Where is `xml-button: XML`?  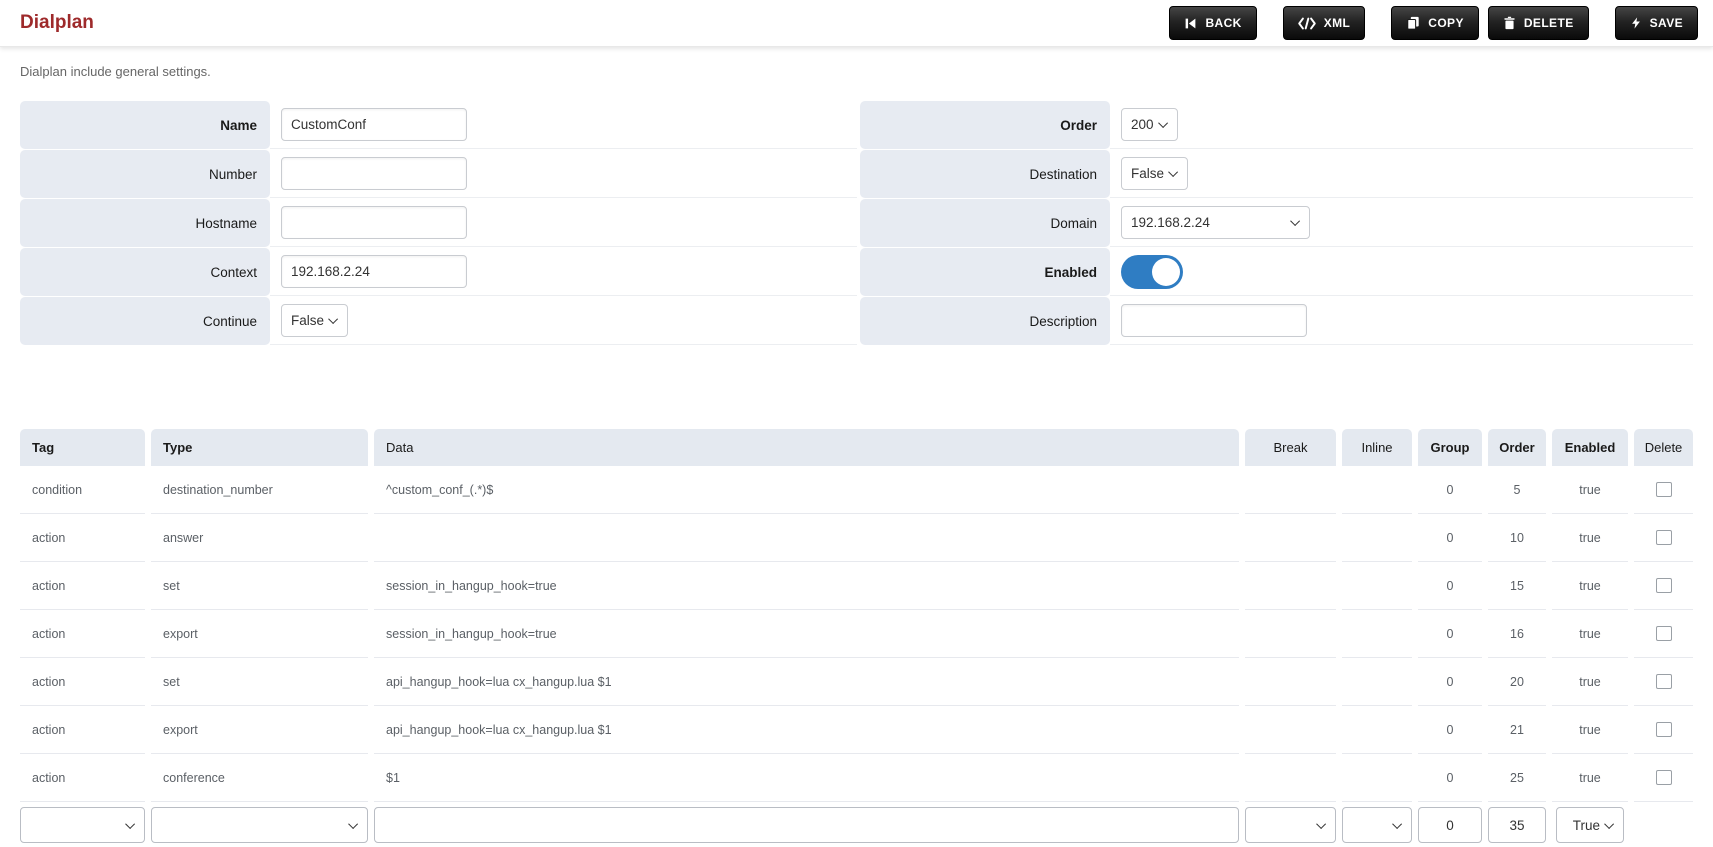
xml-button: XML is located at coordinates (1324, 23).